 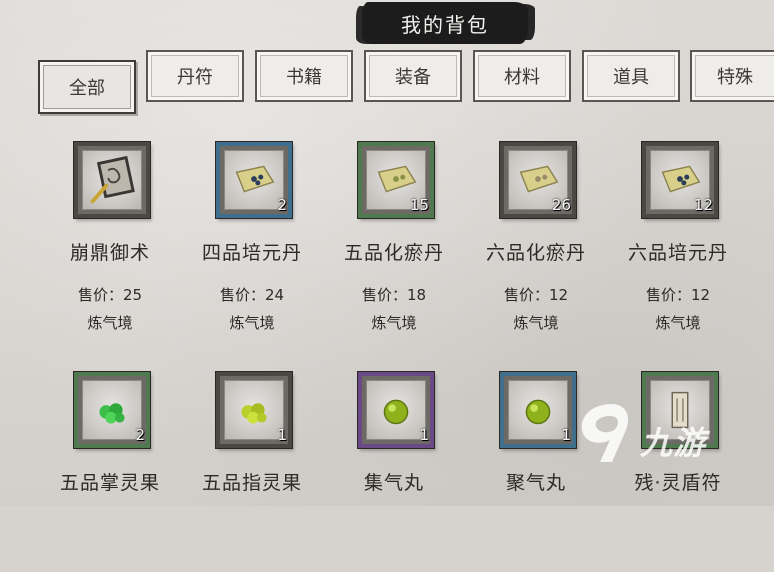 I want to click on item-price: 售价：25, so click(x=110, y=295).